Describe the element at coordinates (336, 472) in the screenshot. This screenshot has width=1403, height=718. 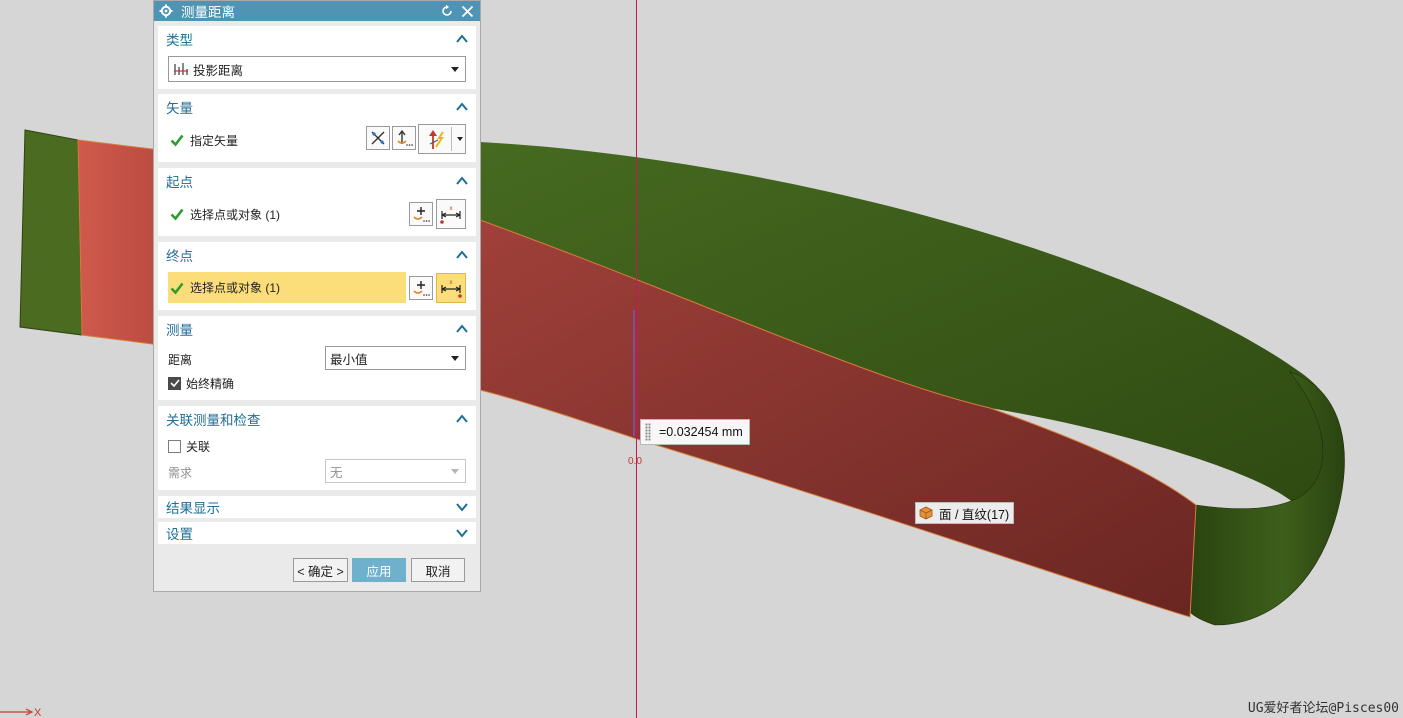
I see `requirement-dropdown-value: 无` at that location.